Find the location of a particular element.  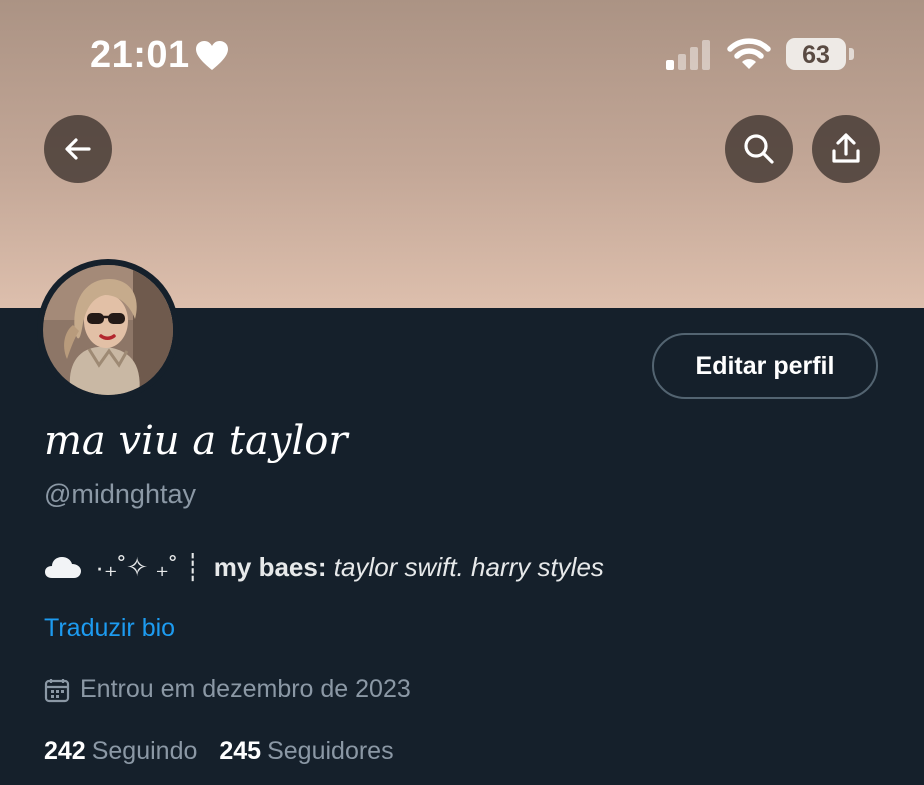

joined-date-row: Entrou em dezembro de 2023 is located at coordinates (227, 689).